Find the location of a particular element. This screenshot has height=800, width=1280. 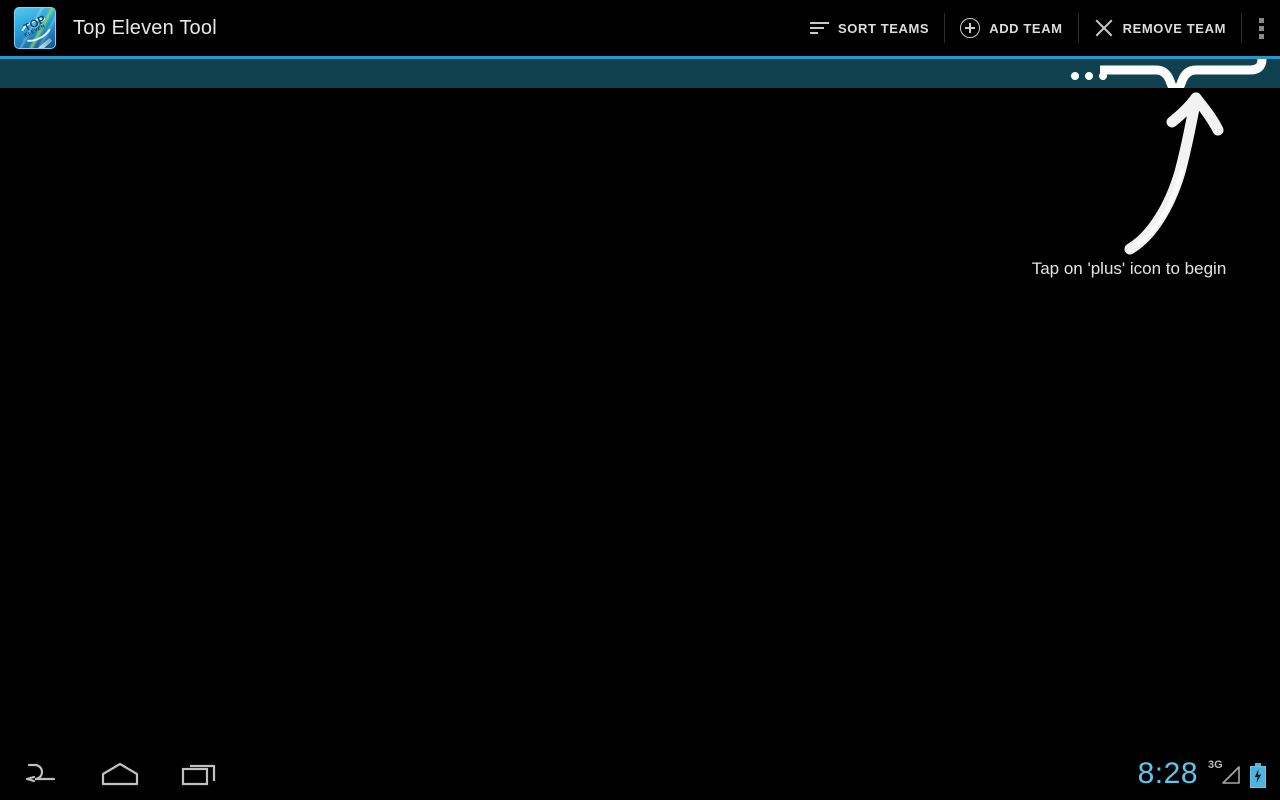

recent-apps-button is located at coordinates (200, 774).